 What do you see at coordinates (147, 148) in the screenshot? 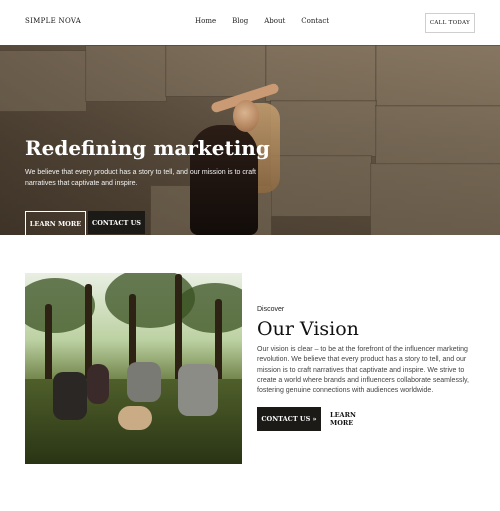
I see `hero-title: Redefining marketing` at bounding box center [147, 148].